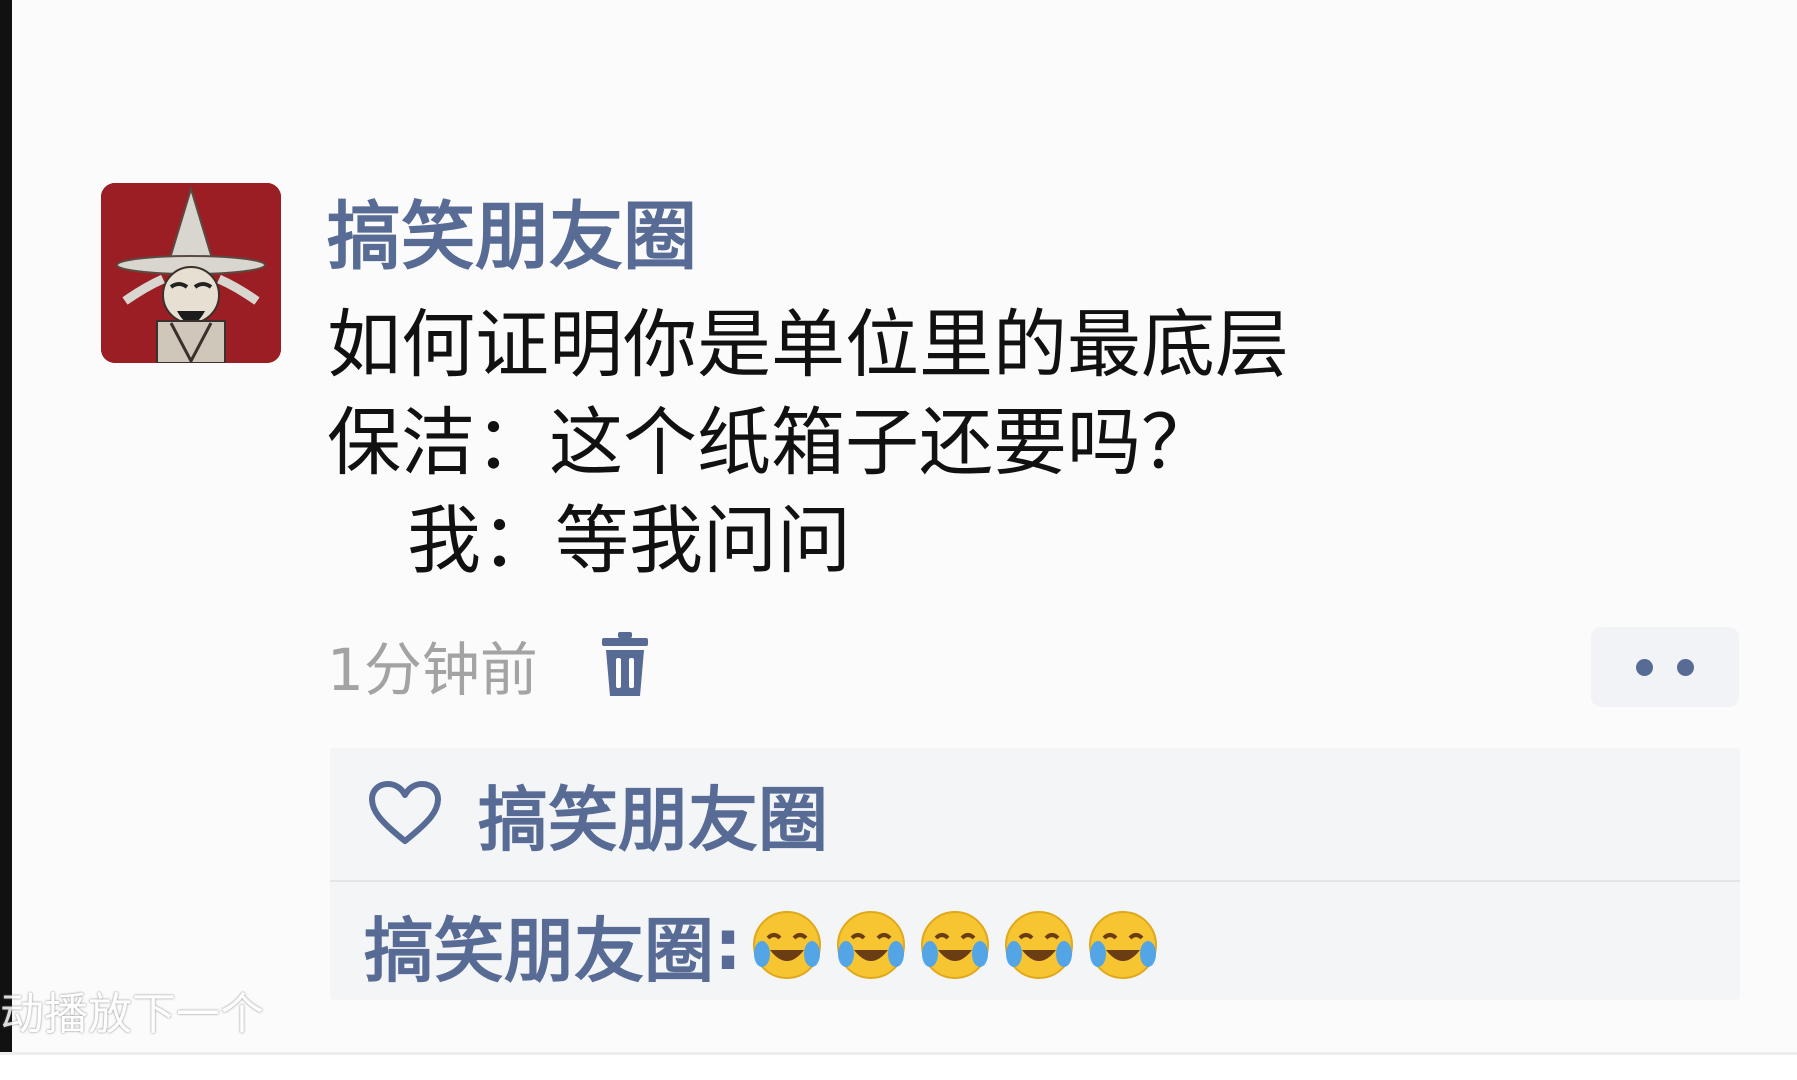  Describe the element at coordinates (432, 670) in the screenshot. I see `post-timestamp: 1分钟前` at that location.